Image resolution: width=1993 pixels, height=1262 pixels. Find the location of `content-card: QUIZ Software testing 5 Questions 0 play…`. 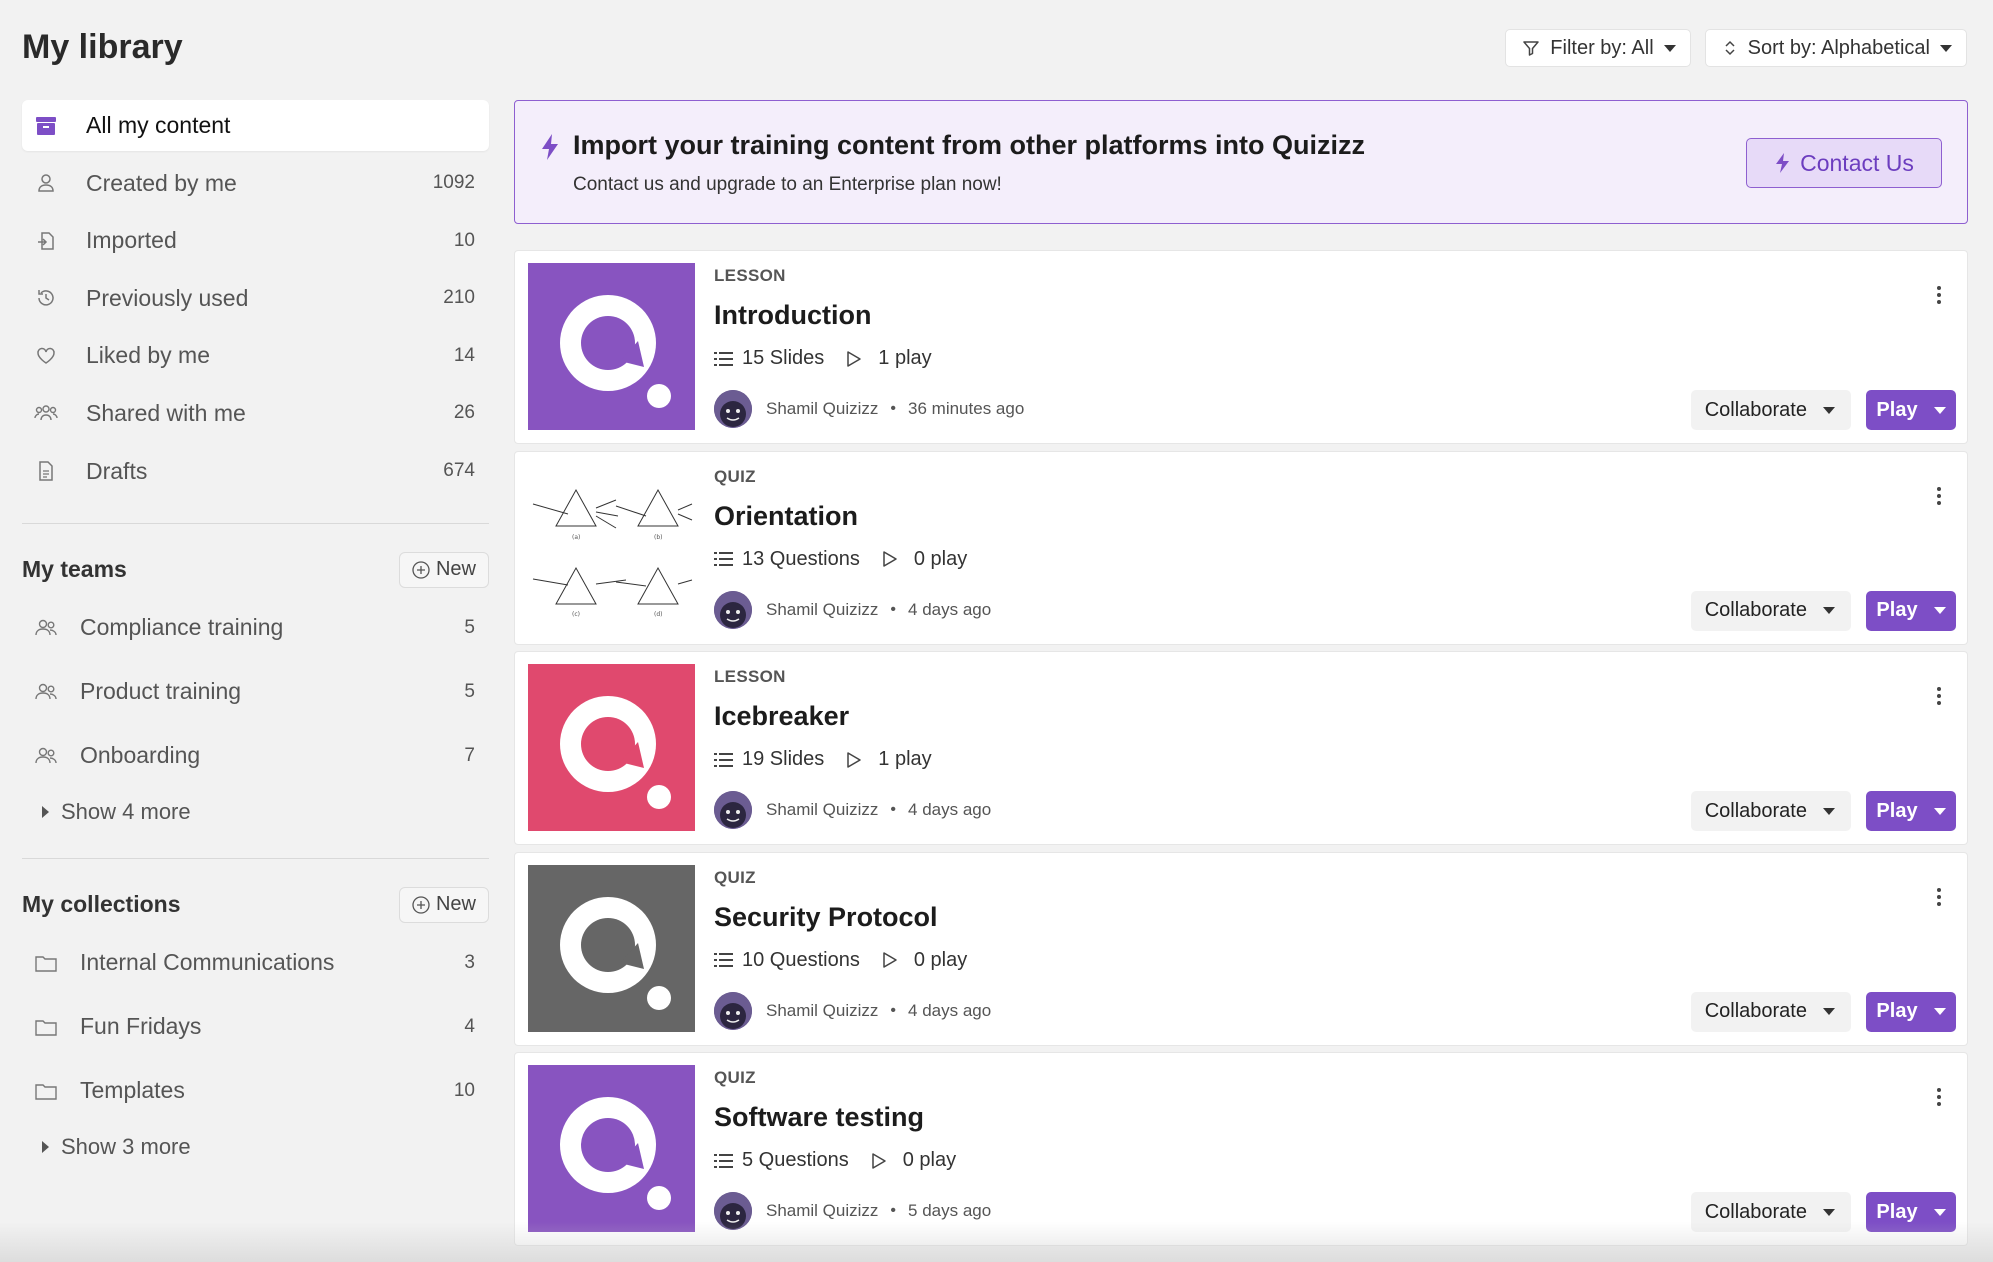

content-card: QUIZ Software testing 5 Questions 0 play… is located at coordinates (1241, 1149).